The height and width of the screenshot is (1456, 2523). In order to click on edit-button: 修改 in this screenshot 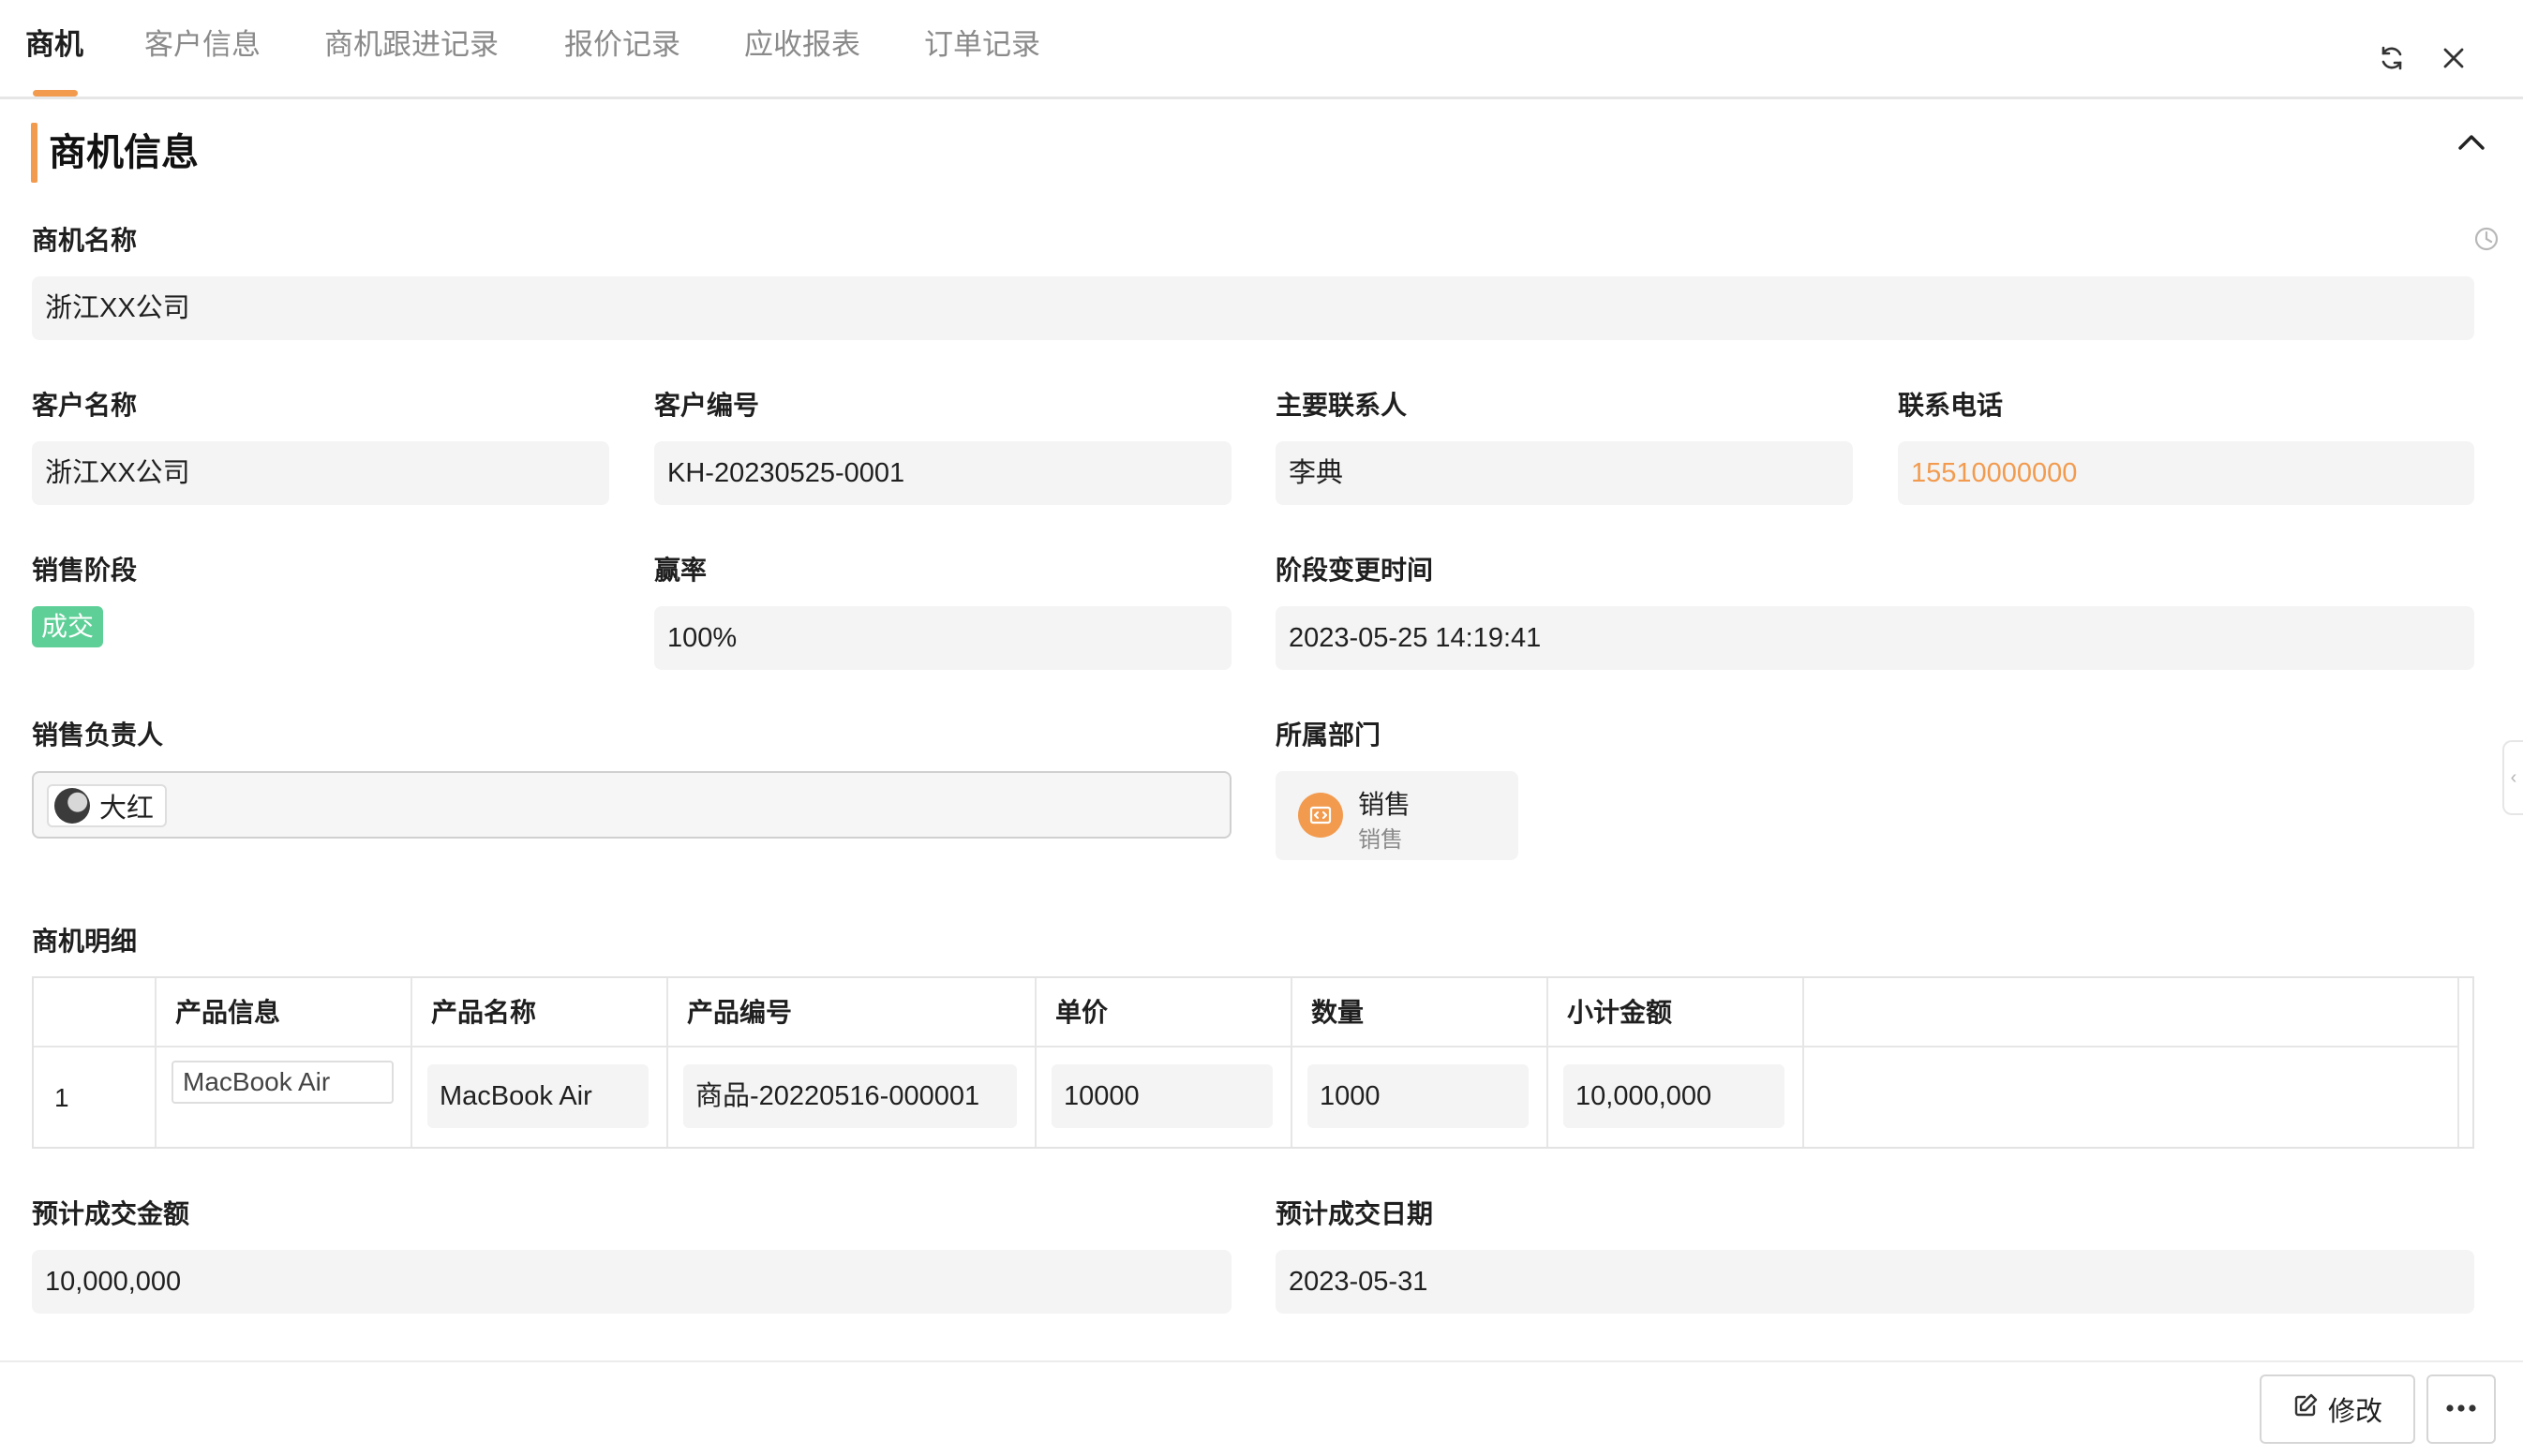, I will do `click(2337, 1409)`.